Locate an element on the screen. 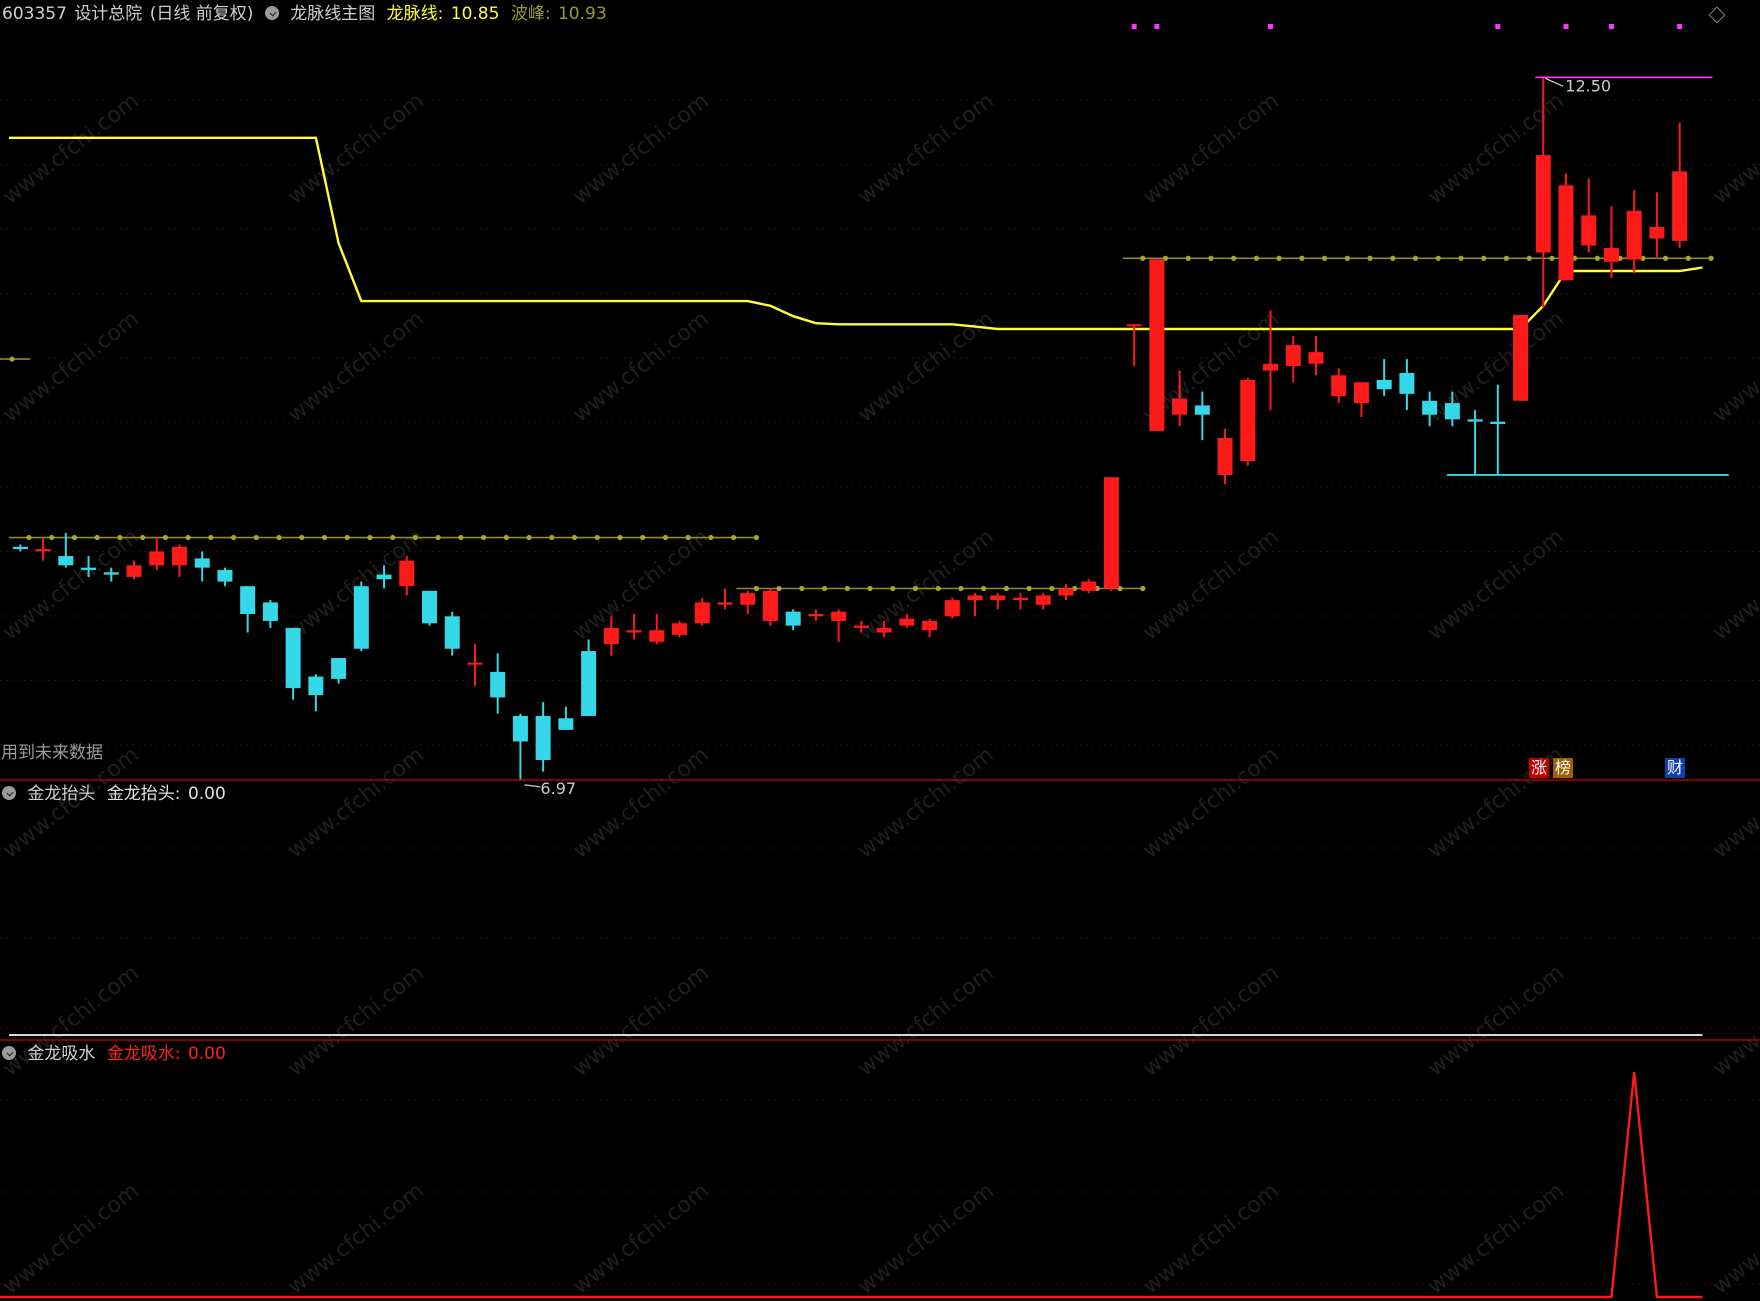 The height and width of the screenshot is (1301, 1760). sub2-header: 金龙吸水 金龙吸水: 0.00 is located at coordinates (117, 1054).